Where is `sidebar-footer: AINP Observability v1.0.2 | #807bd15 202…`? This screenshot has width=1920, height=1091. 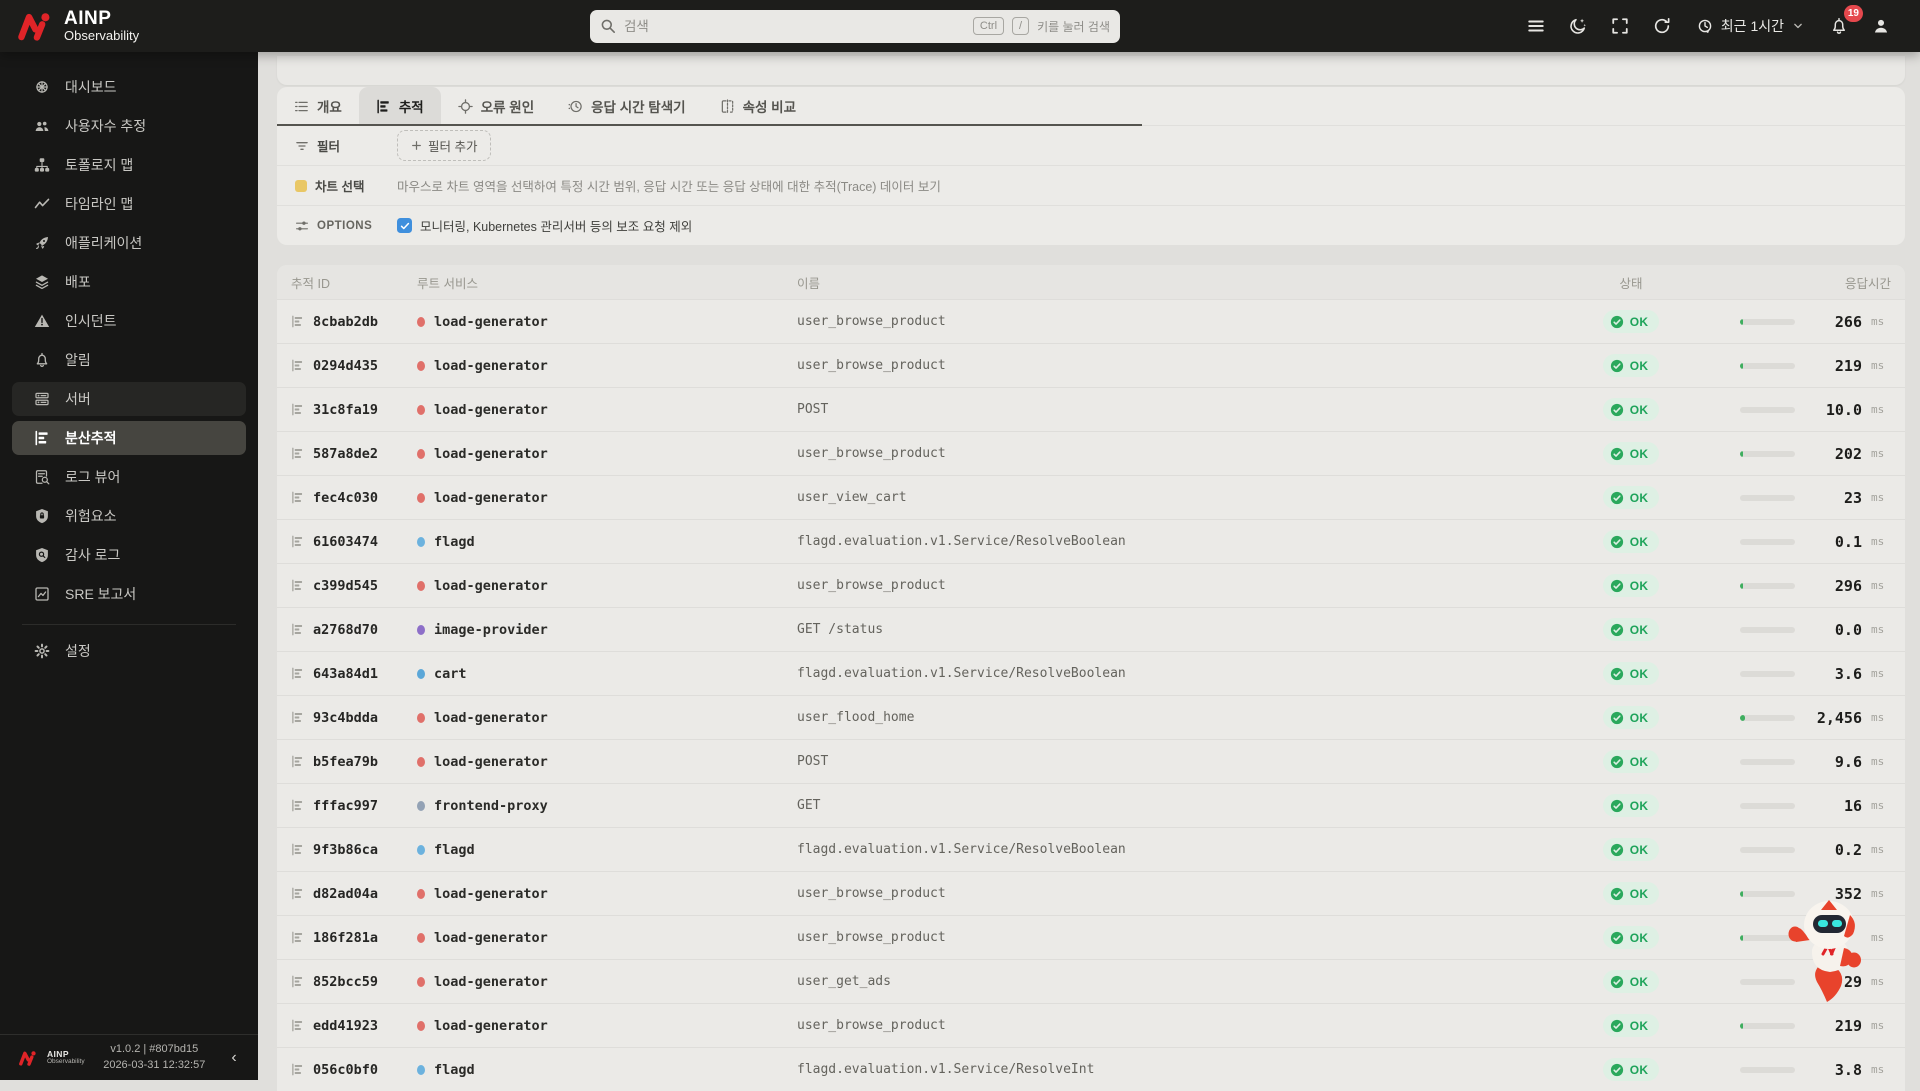 sidebar-footer: AINP Observability v1.0.2 | #807bd15 202… is located at coordinates (129, 1057).